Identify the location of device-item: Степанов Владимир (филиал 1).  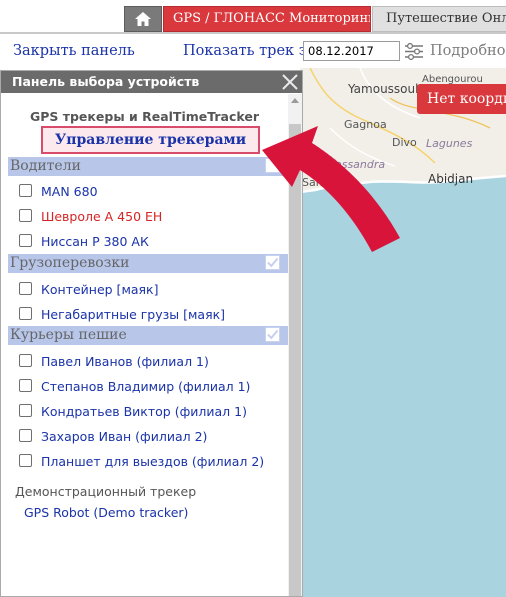
(134, 388).